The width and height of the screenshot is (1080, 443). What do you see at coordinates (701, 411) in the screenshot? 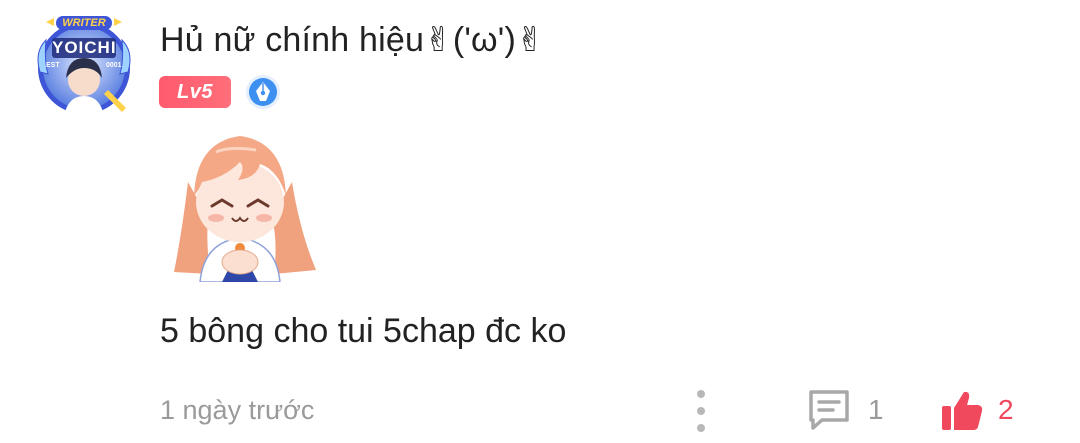
I see `more-options-button` at bounding box center [701, 411].